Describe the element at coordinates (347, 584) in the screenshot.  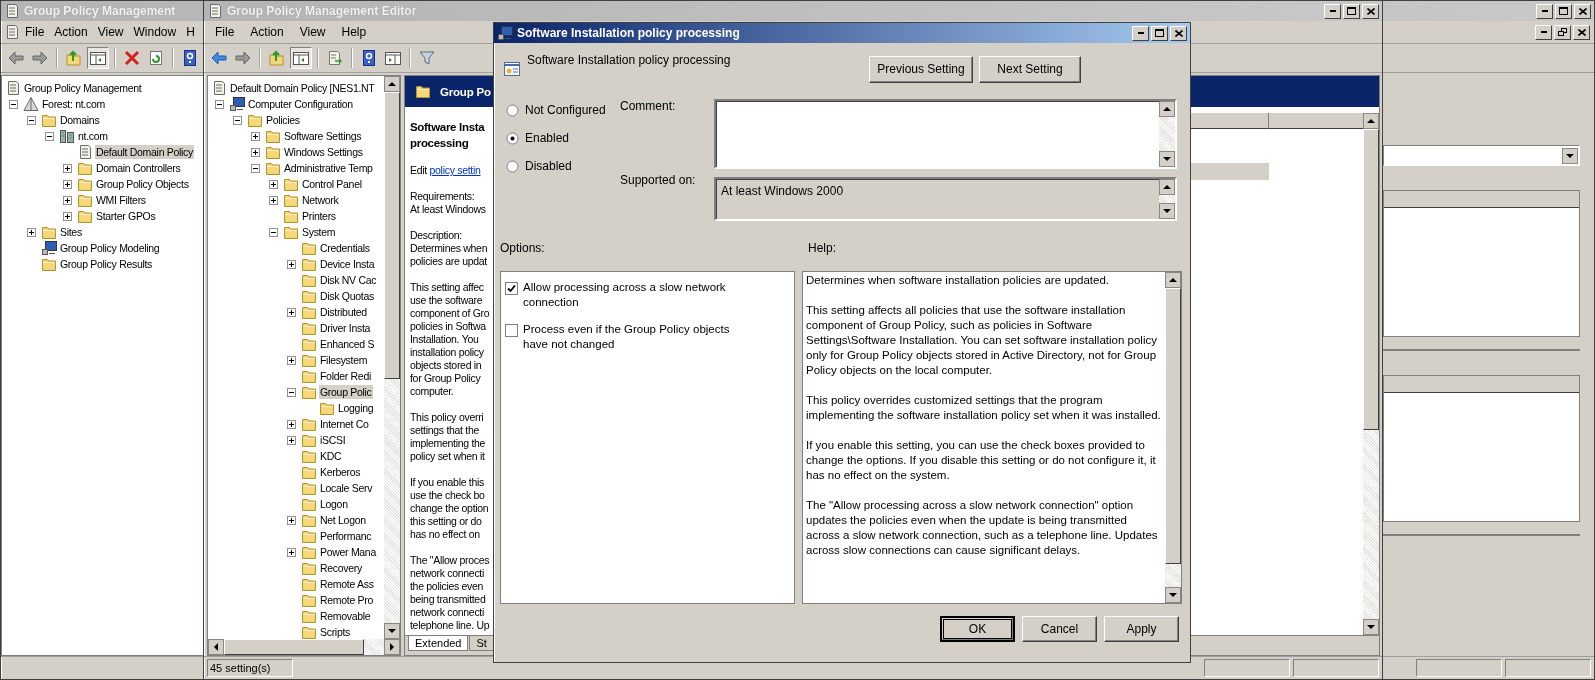
I see `tree-item: Remote Ass` at that location.